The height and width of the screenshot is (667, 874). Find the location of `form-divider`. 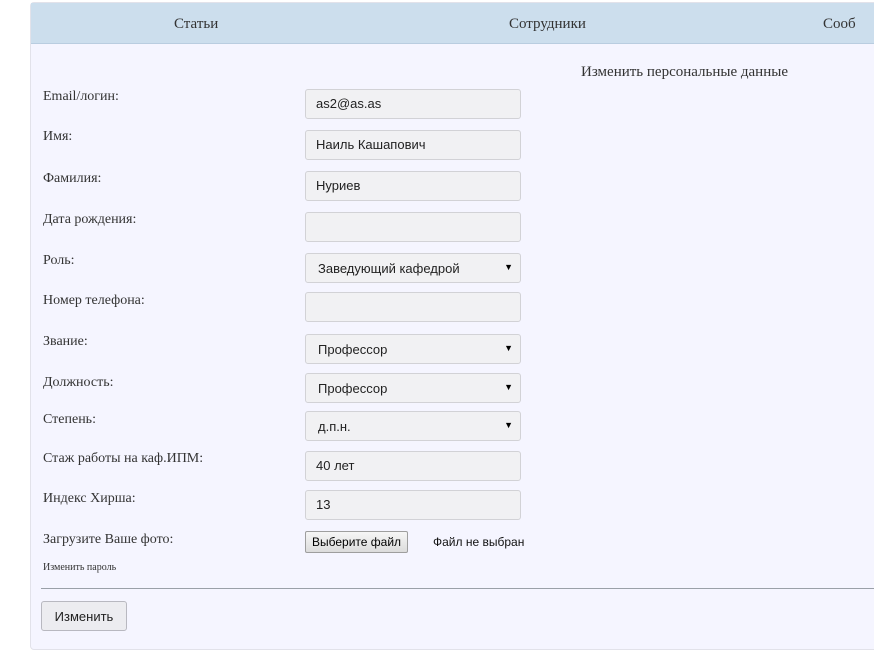

form-divider is located at coordinates (457, 588).